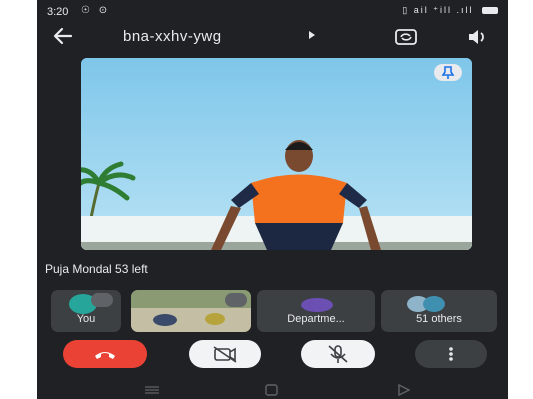  I want to click on status-right-icons: ▯ ail ⁺ill .ıll, so click(450, 10).